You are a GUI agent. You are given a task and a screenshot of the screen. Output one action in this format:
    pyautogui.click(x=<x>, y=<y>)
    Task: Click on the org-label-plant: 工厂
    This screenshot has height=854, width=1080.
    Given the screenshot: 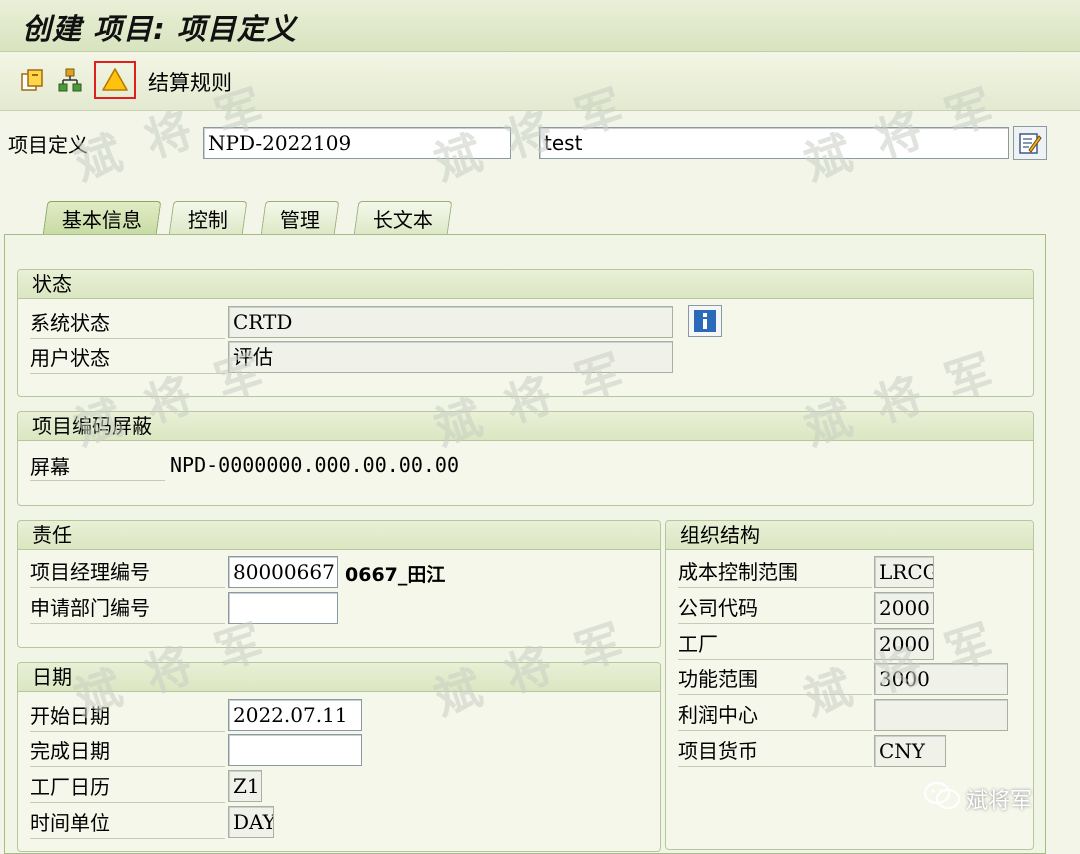 What is the action you would take?
    pyautogui.click(x=775, y=644)
    